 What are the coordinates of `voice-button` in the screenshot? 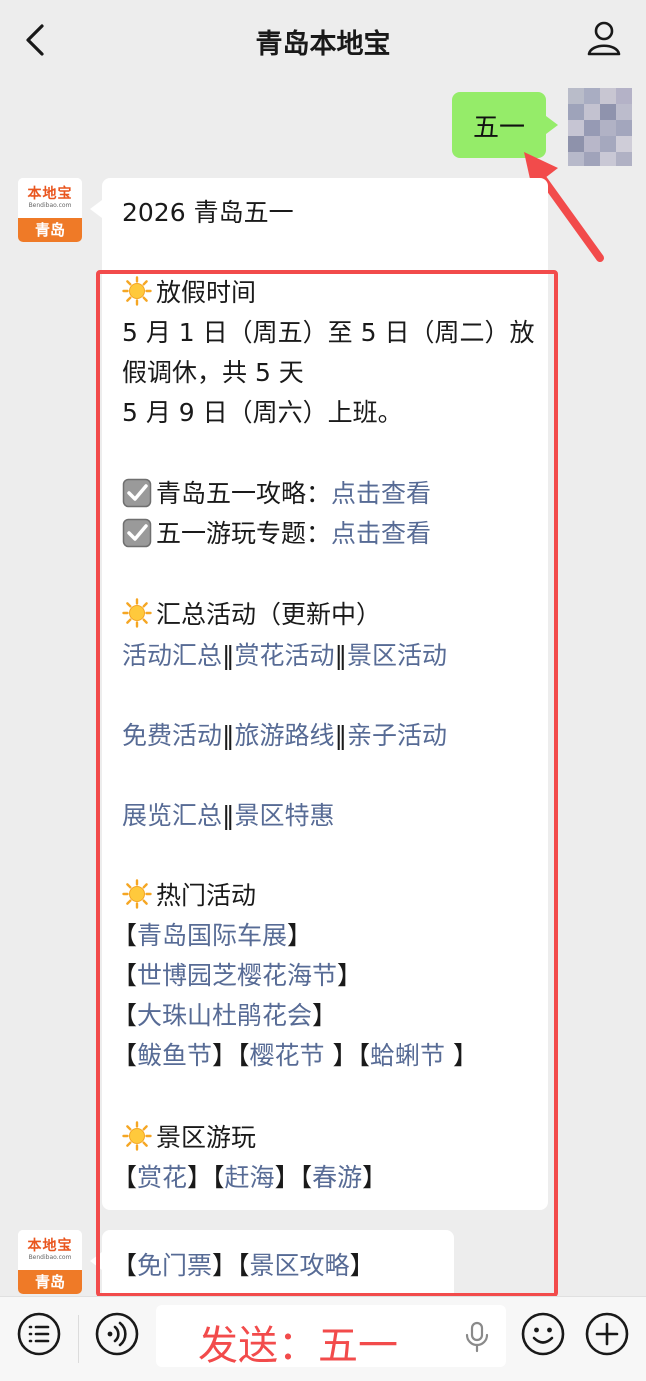 It's located at (117, 1334).